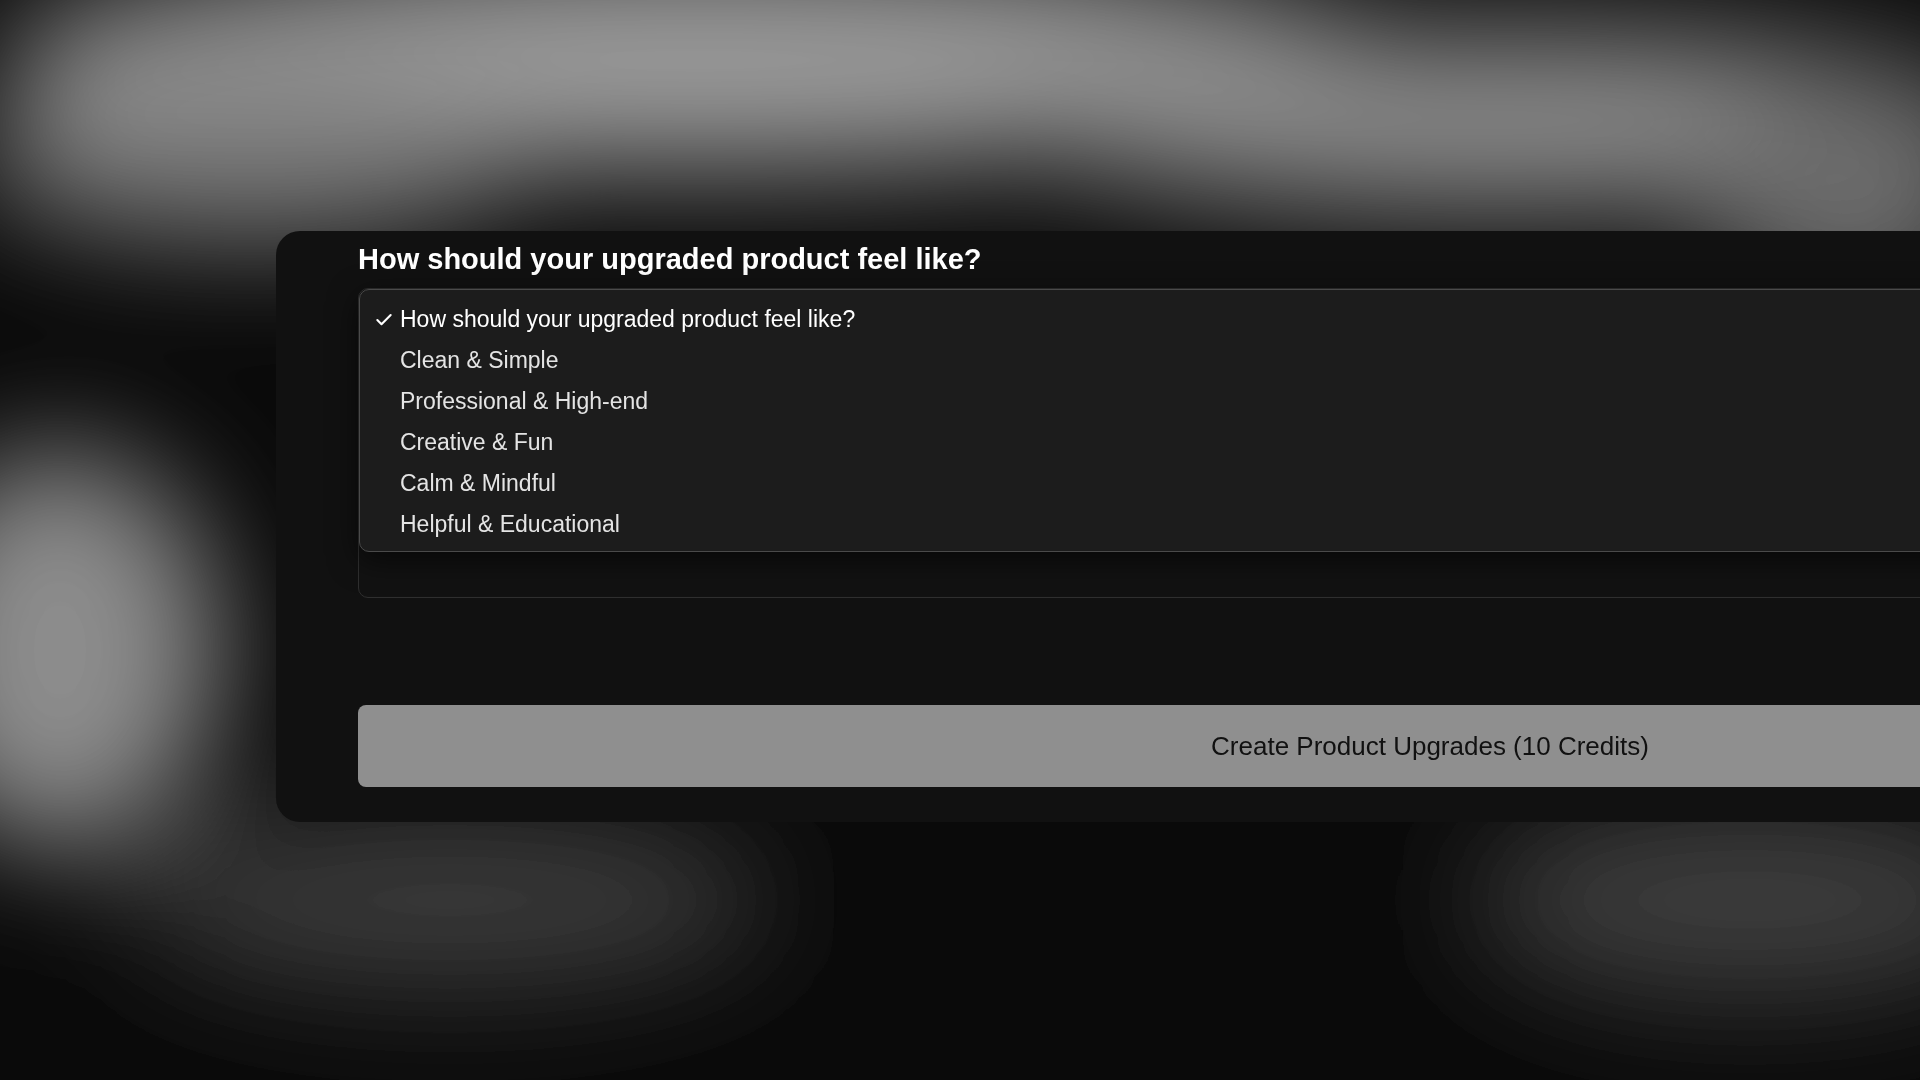  I want to click on create-button: Create Product Upgrades (10 Credits), so click(1139, 746).